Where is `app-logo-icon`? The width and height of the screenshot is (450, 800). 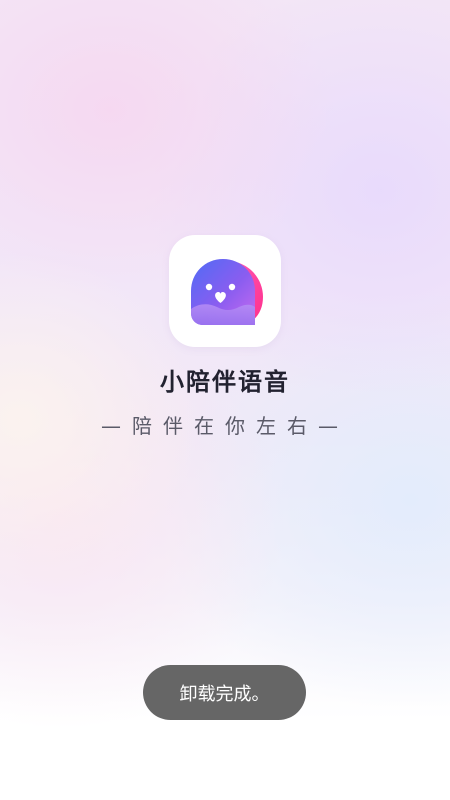 app-logo-icon is located at coordinates (225, 291).